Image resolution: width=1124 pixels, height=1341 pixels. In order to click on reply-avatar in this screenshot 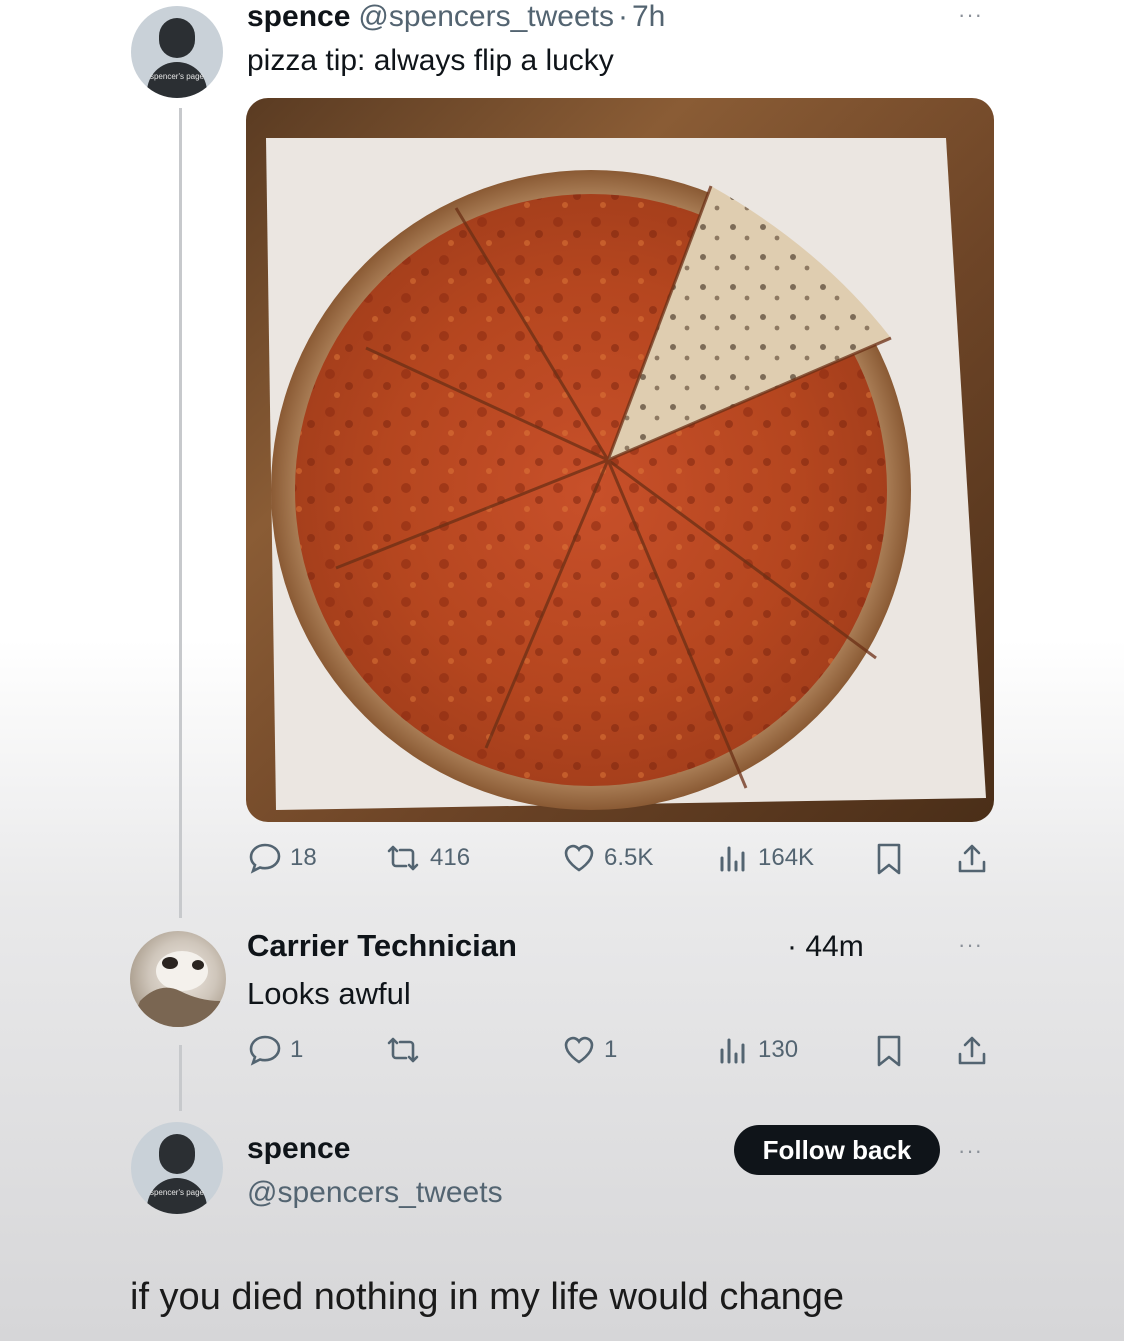, I will do `click(178, 979)`.